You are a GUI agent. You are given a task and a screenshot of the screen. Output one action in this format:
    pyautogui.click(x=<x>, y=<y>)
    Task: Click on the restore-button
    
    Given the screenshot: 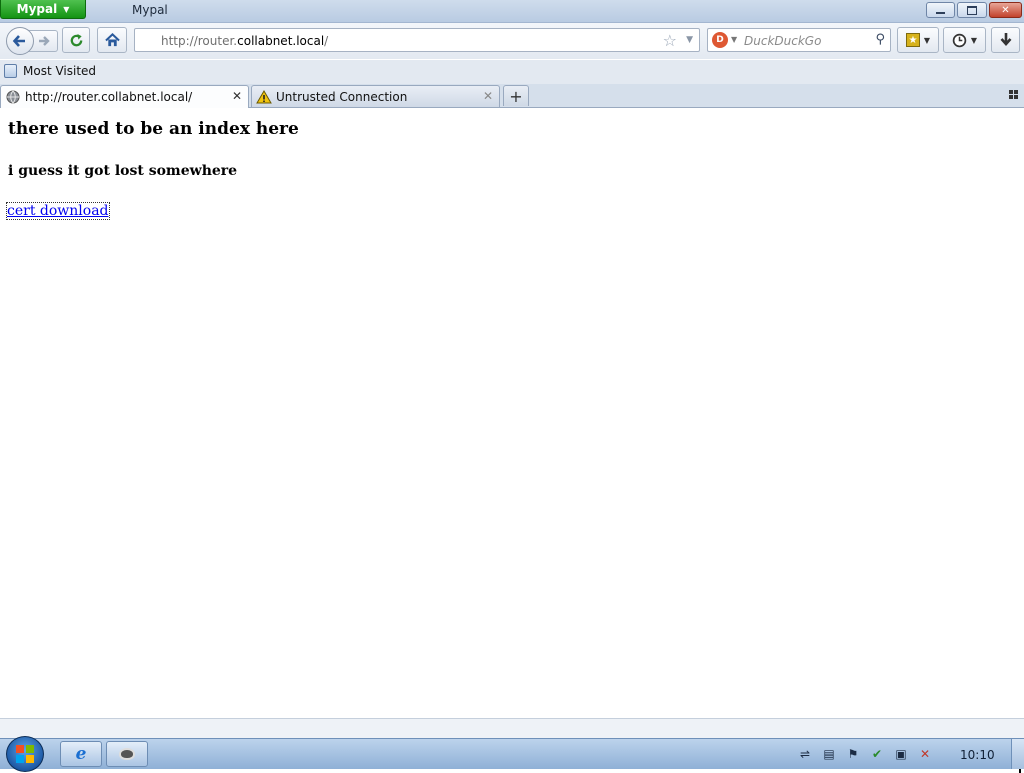 What is the action you would take?
    pyautogui.click(x=972, y=10)
    